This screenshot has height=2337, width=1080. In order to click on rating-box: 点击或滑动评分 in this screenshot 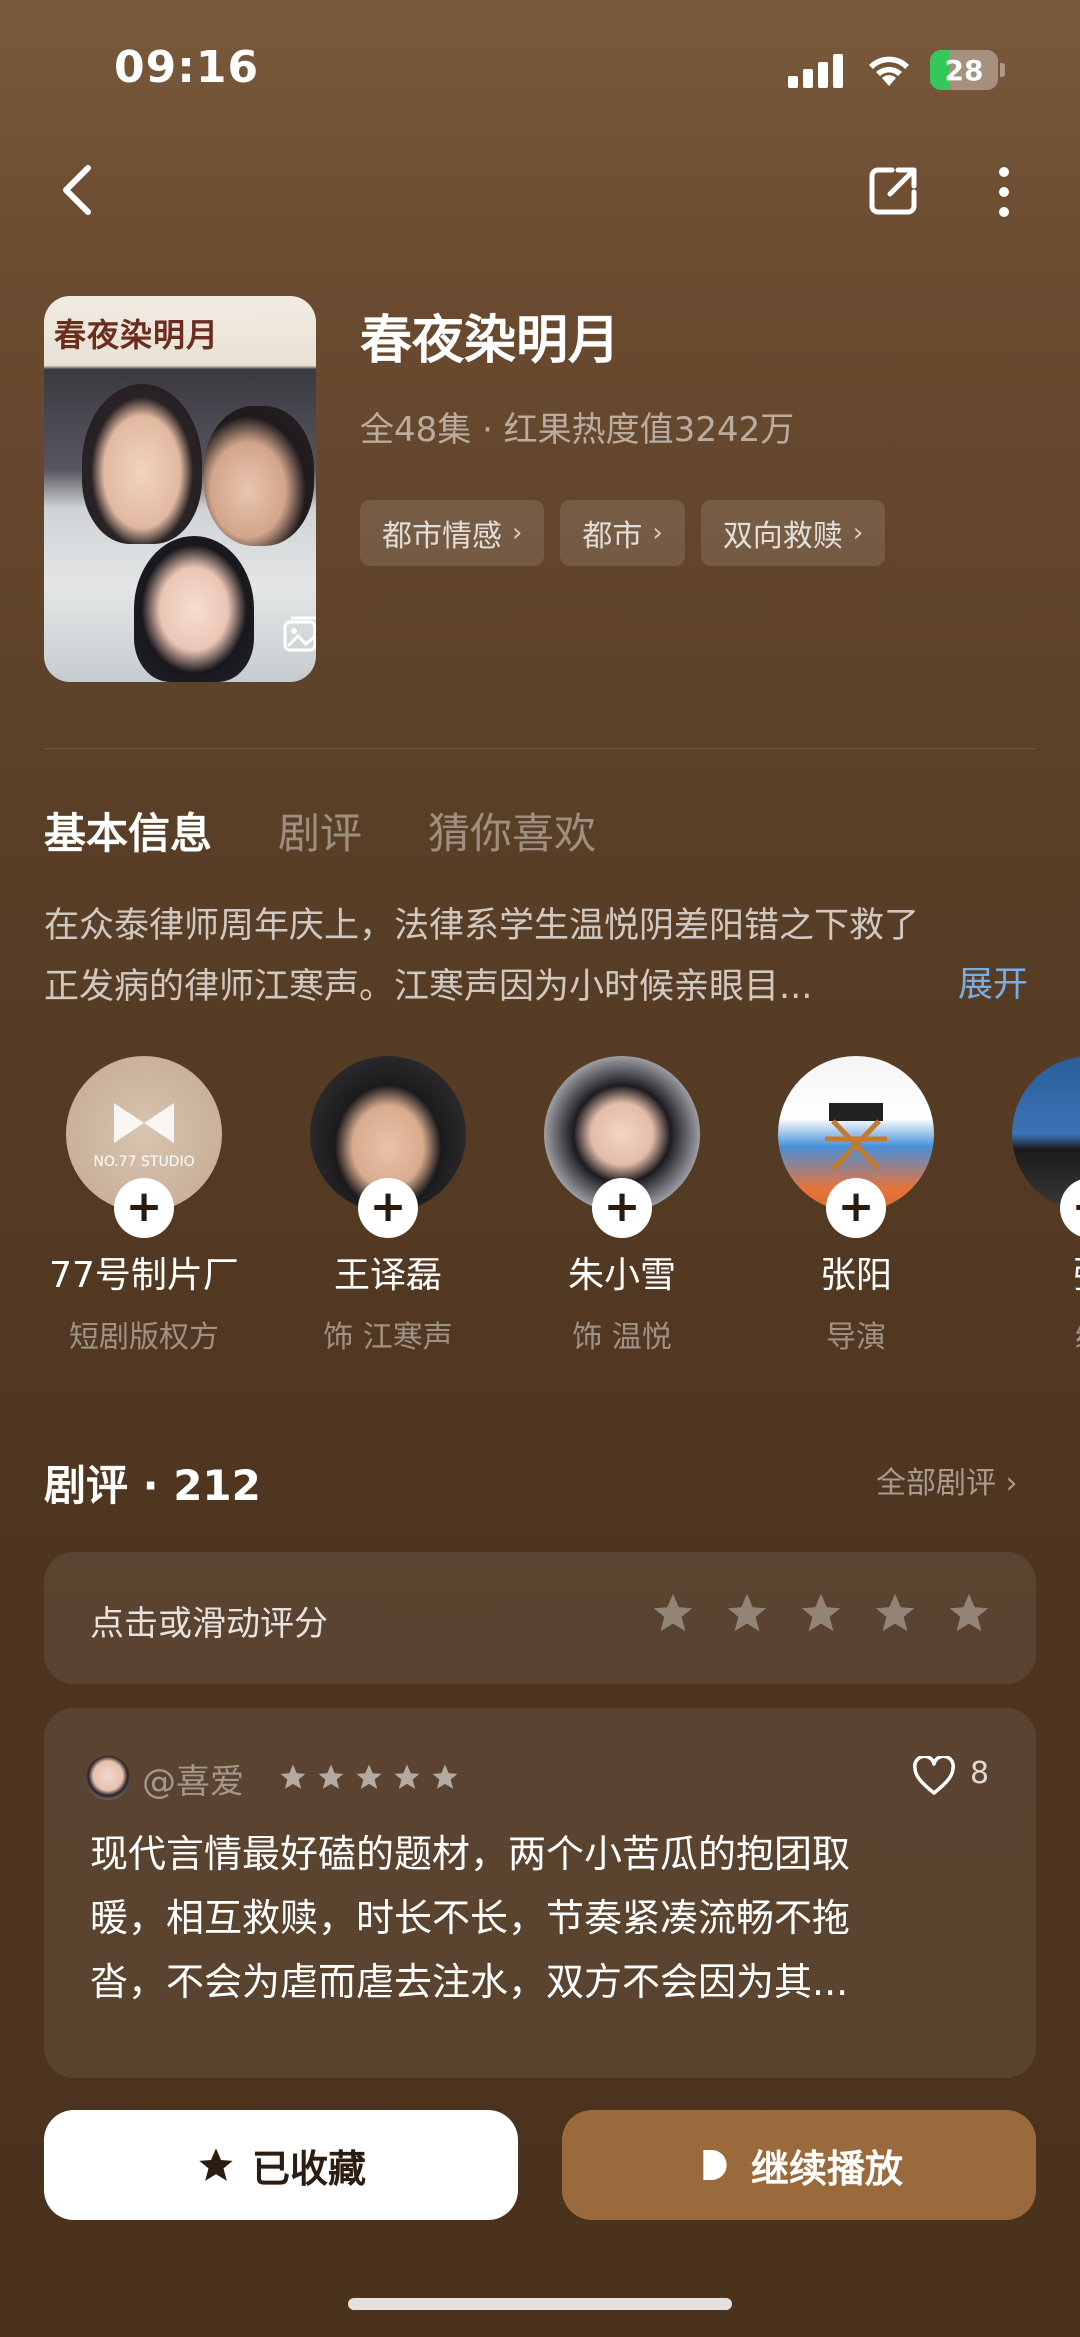, I will do `click(540, 1618)`.